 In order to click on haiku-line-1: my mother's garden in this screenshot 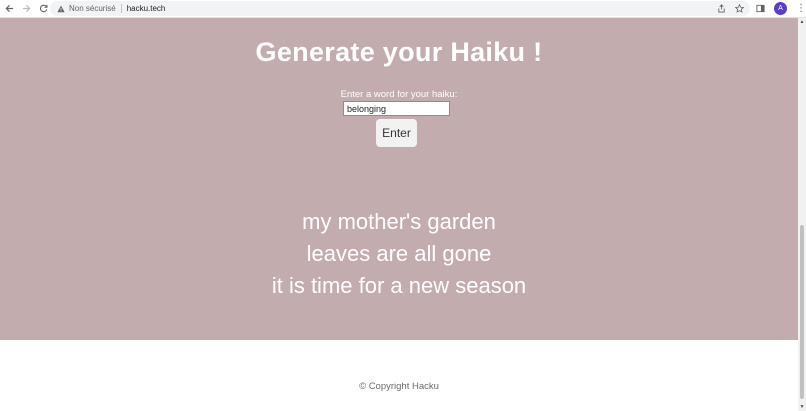, I will do `click(399, 221)`.